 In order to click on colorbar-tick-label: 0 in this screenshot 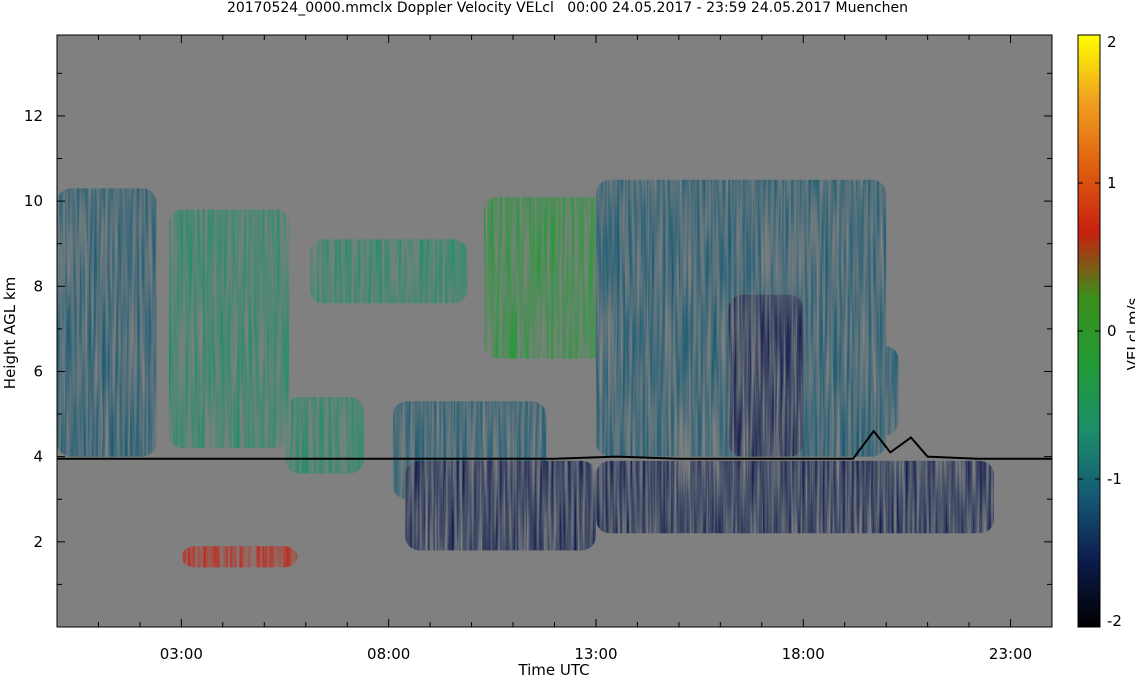, I will do `click(1112, 331)`.